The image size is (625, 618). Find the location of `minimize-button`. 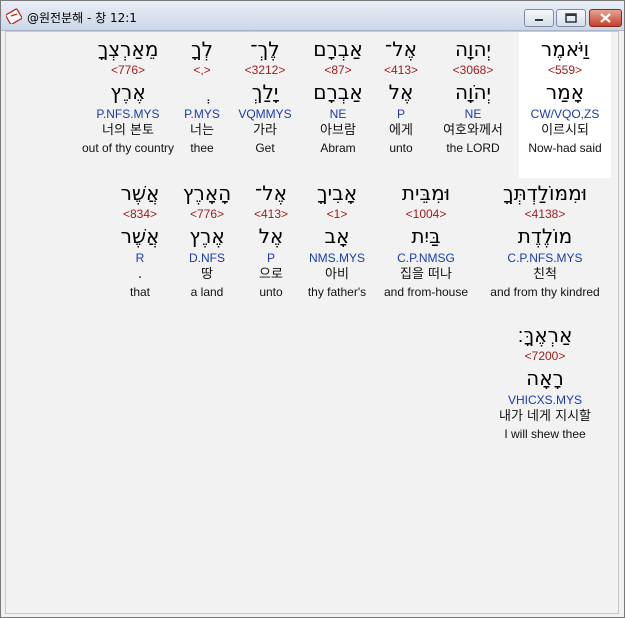

minimize-button is located at coordinates (539, 18).